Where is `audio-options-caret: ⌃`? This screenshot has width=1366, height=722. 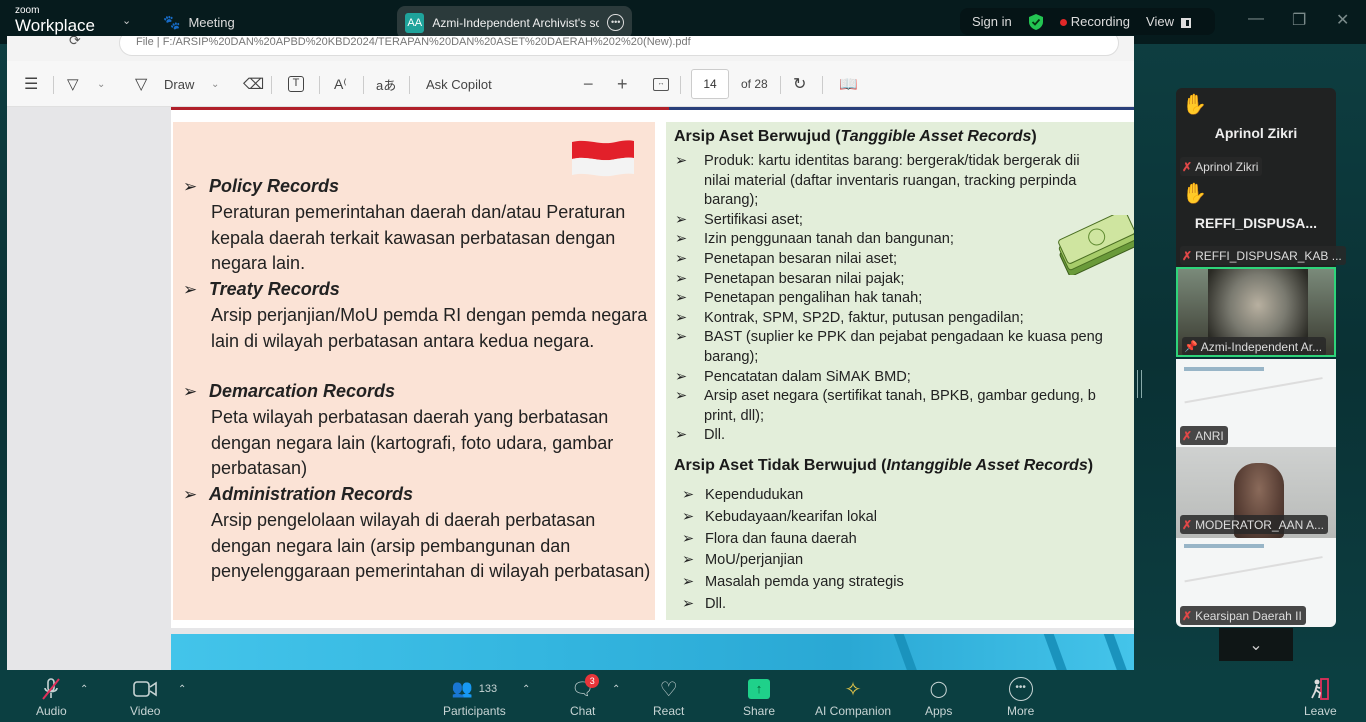 audio-options-caret: ⌃ is located at coordinates (84, 689).